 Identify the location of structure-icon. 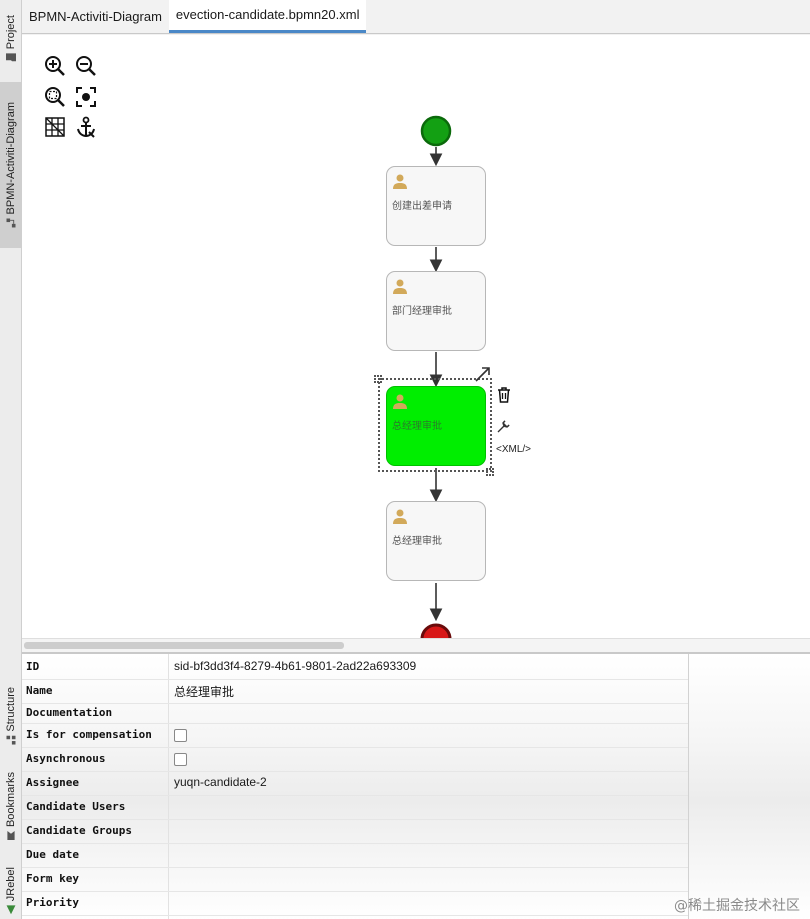
(11, 740).